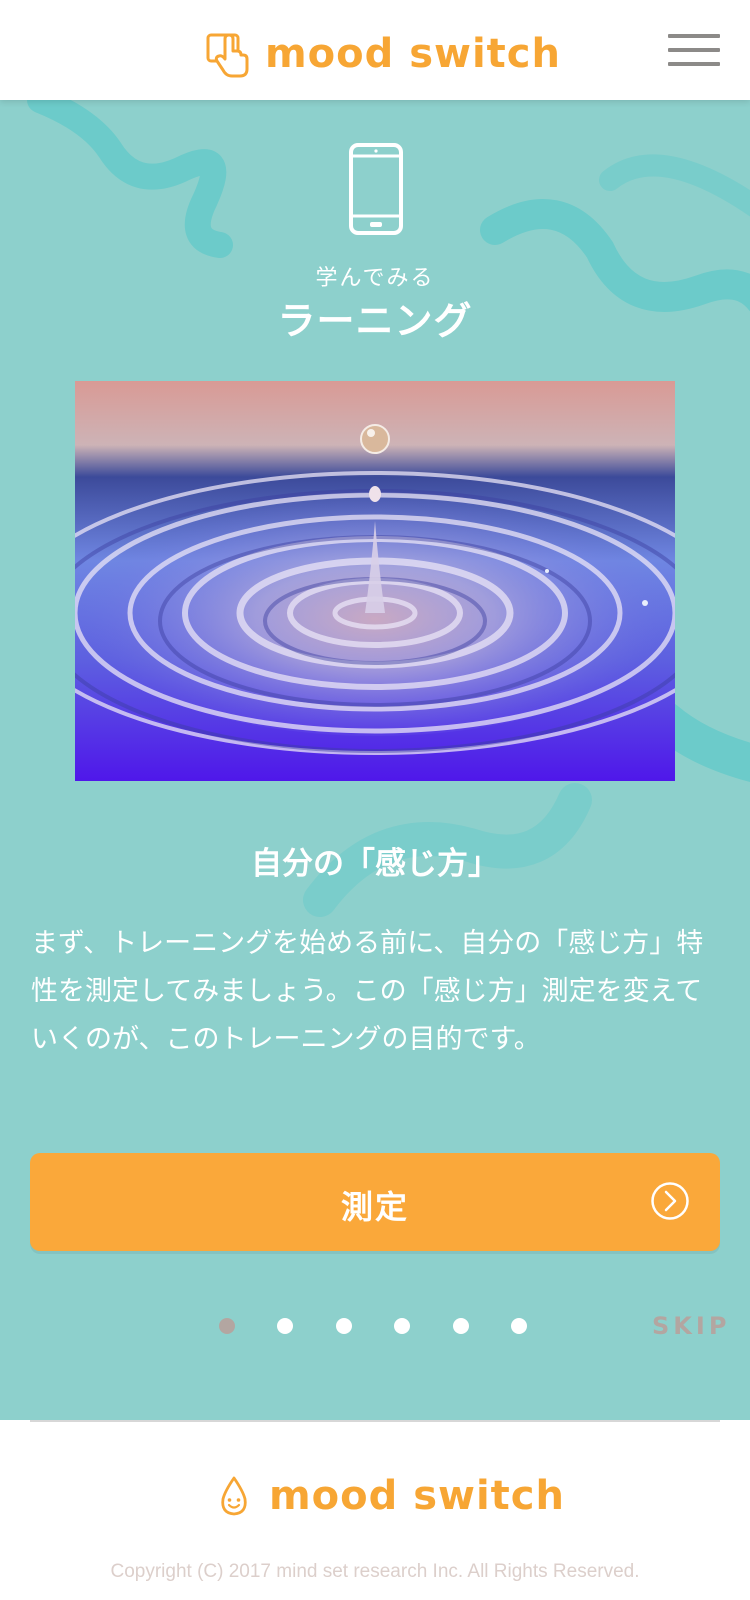 Image resolution: width=750 pixels, height=1600 pixels. What do you see at coordinates (376, 189) in the screenshot?
I see `smartphone-icon` at bounding box center [376, 189].